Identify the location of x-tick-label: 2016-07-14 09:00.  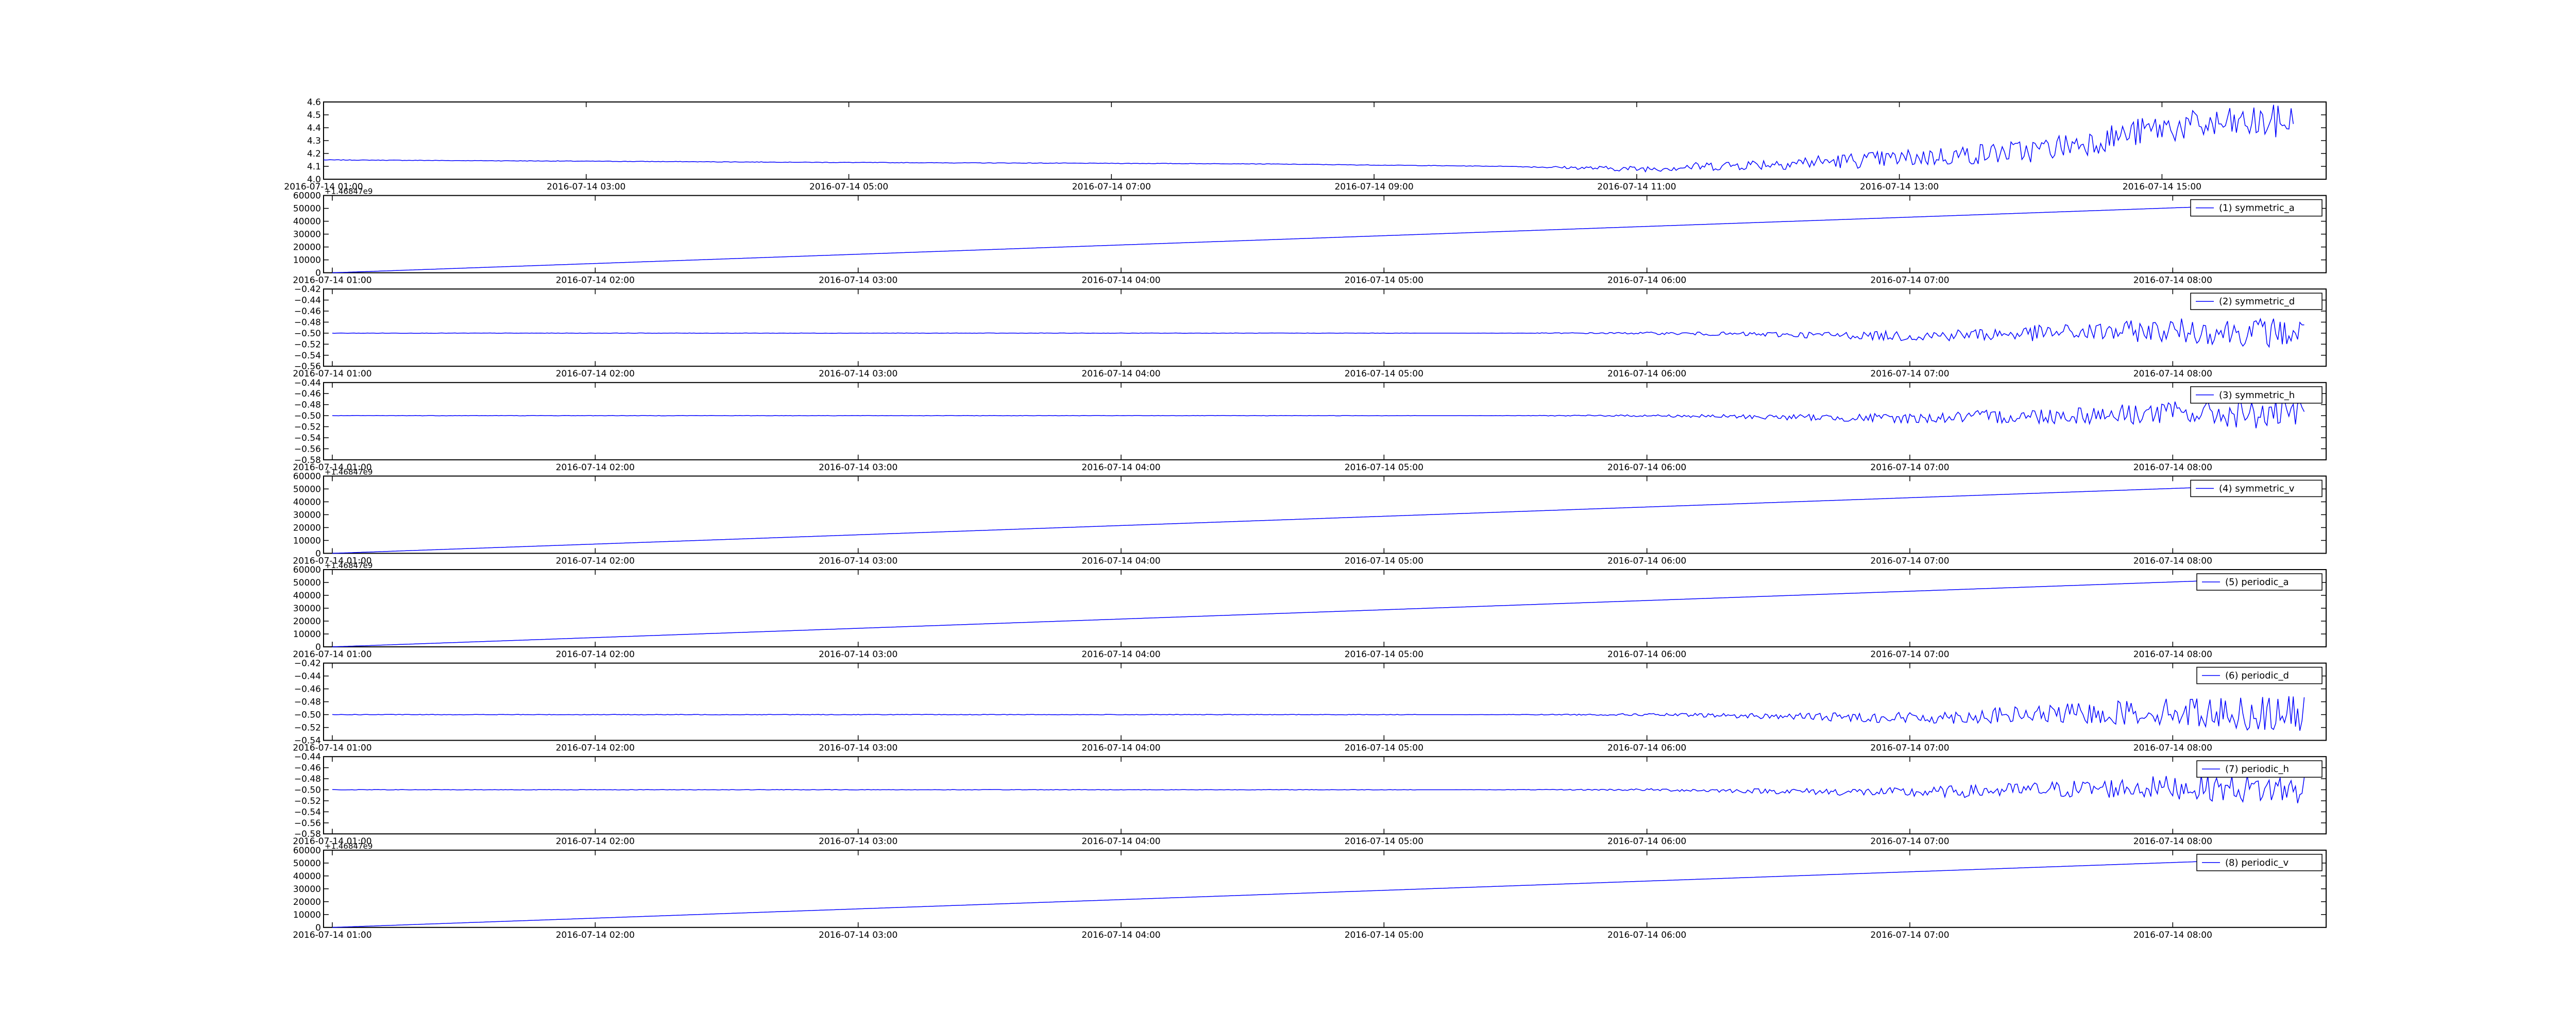
(1373, 187).